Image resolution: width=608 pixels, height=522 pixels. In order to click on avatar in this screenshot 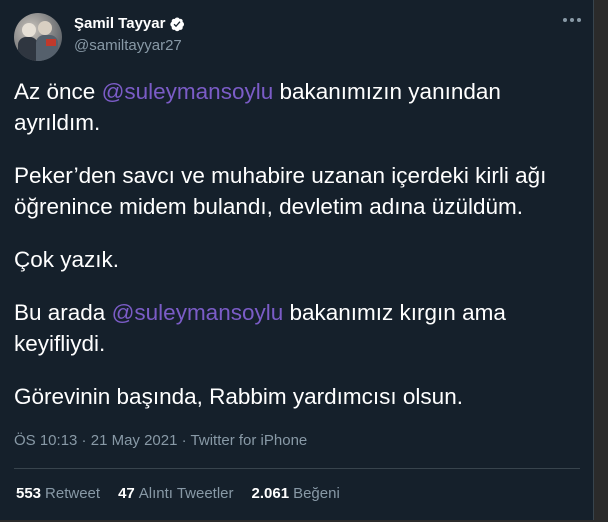, I will do `click(38, 37)`.